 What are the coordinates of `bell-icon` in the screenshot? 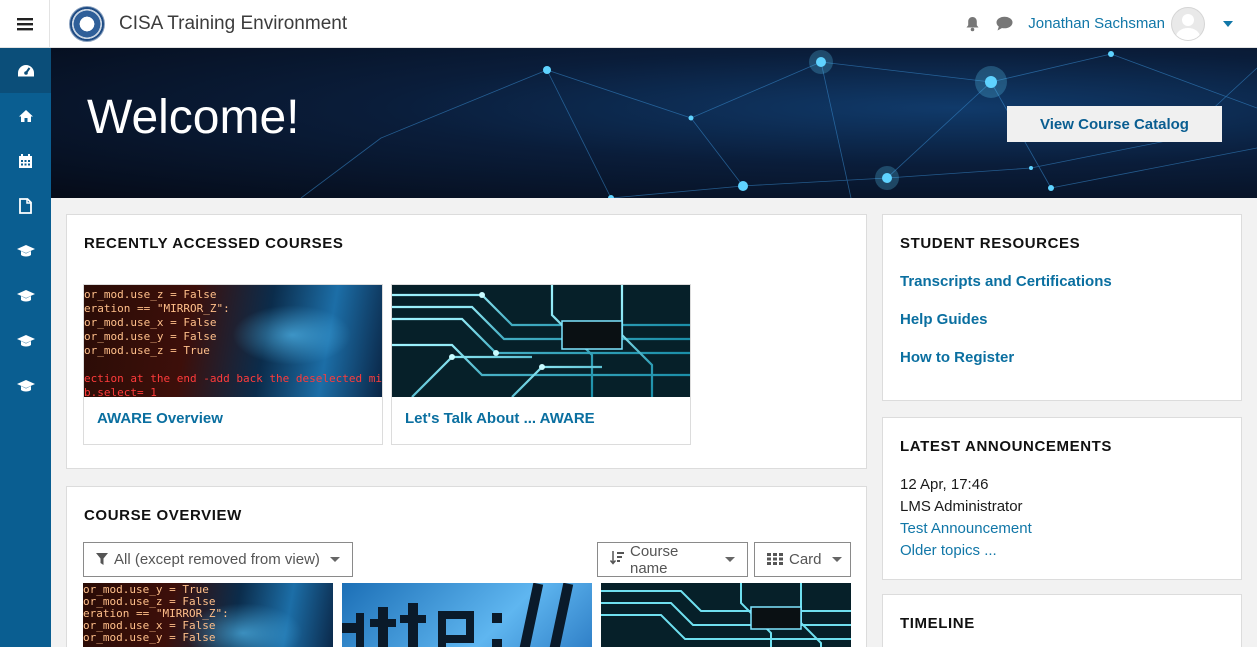 It's located at (972, 23).